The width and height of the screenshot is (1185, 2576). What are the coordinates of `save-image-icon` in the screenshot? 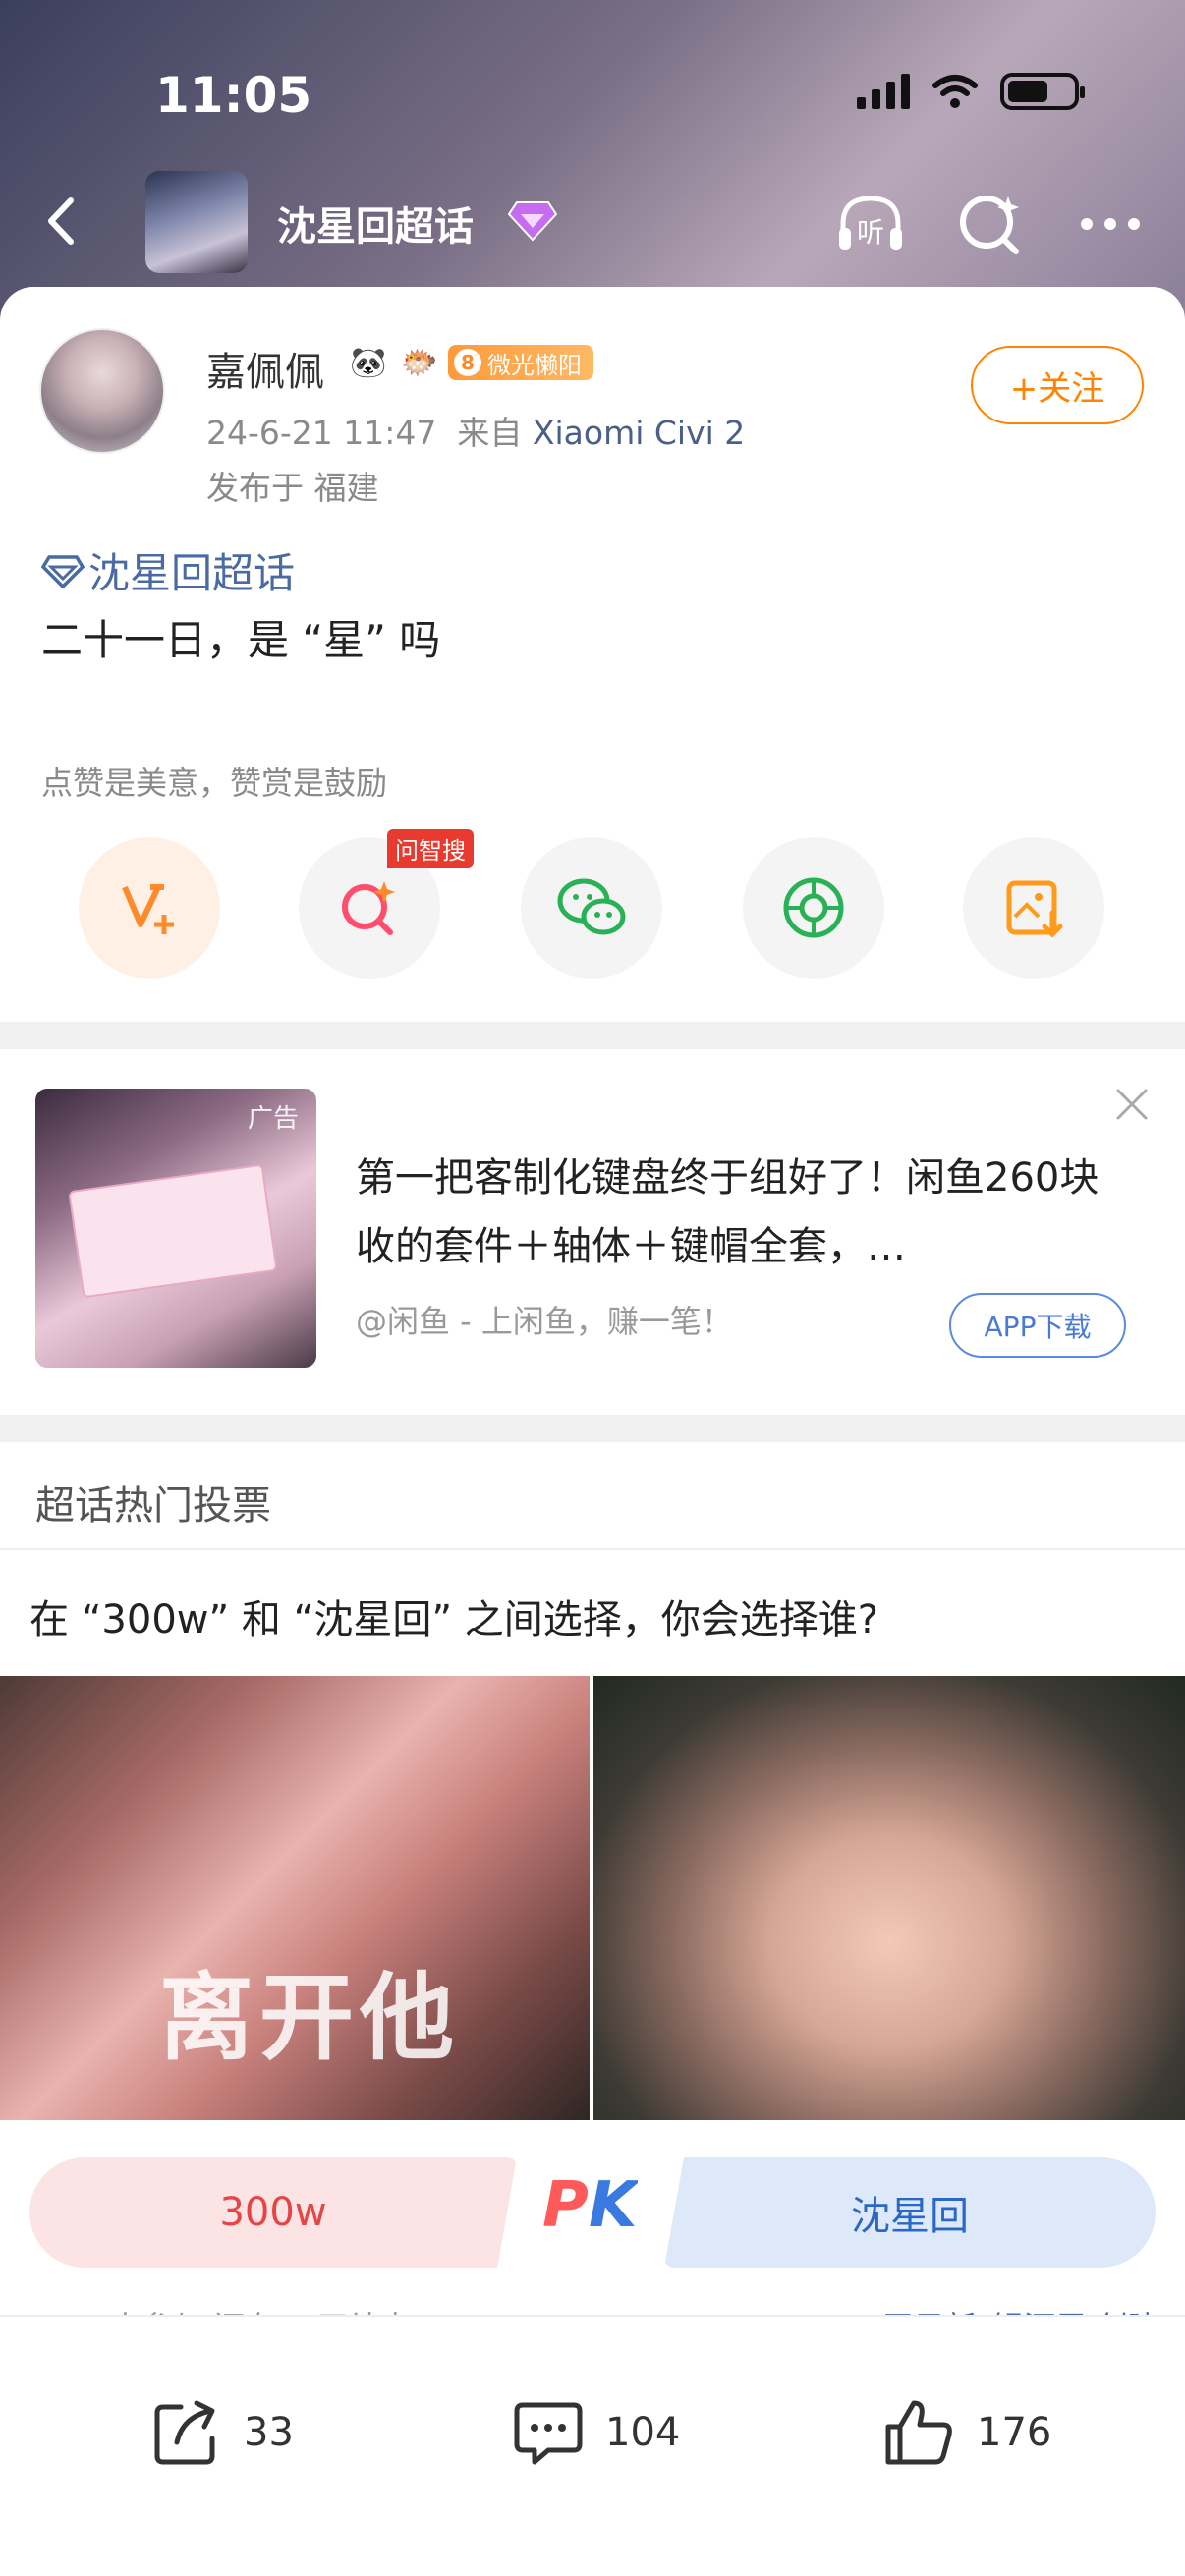 It's located at (1034, 909).